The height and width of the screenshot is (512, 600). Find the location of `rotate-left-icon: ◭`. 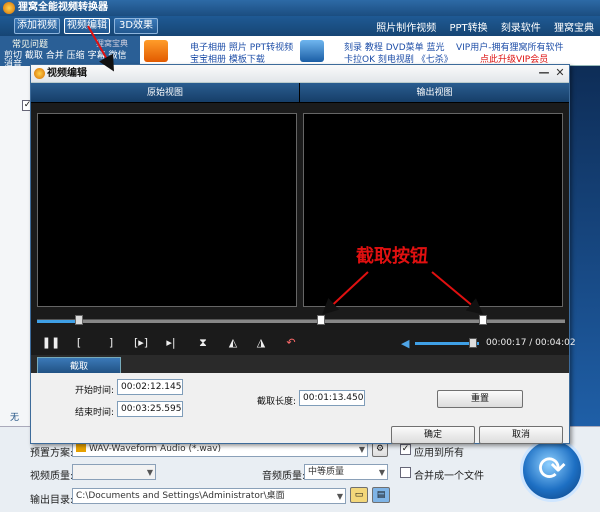

rotate-left-icon: ◭ is located at coordinates (233, 343).